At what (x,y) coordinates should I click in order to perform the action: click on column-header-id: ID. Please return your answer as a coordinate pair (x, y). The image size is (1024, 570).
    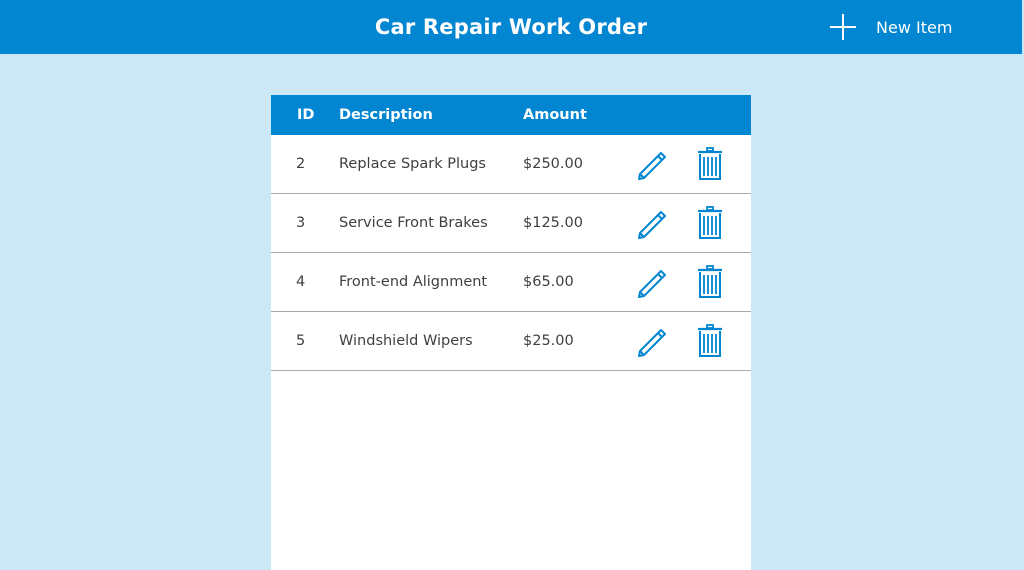
    Looking at the image, I should click on (306, 115).